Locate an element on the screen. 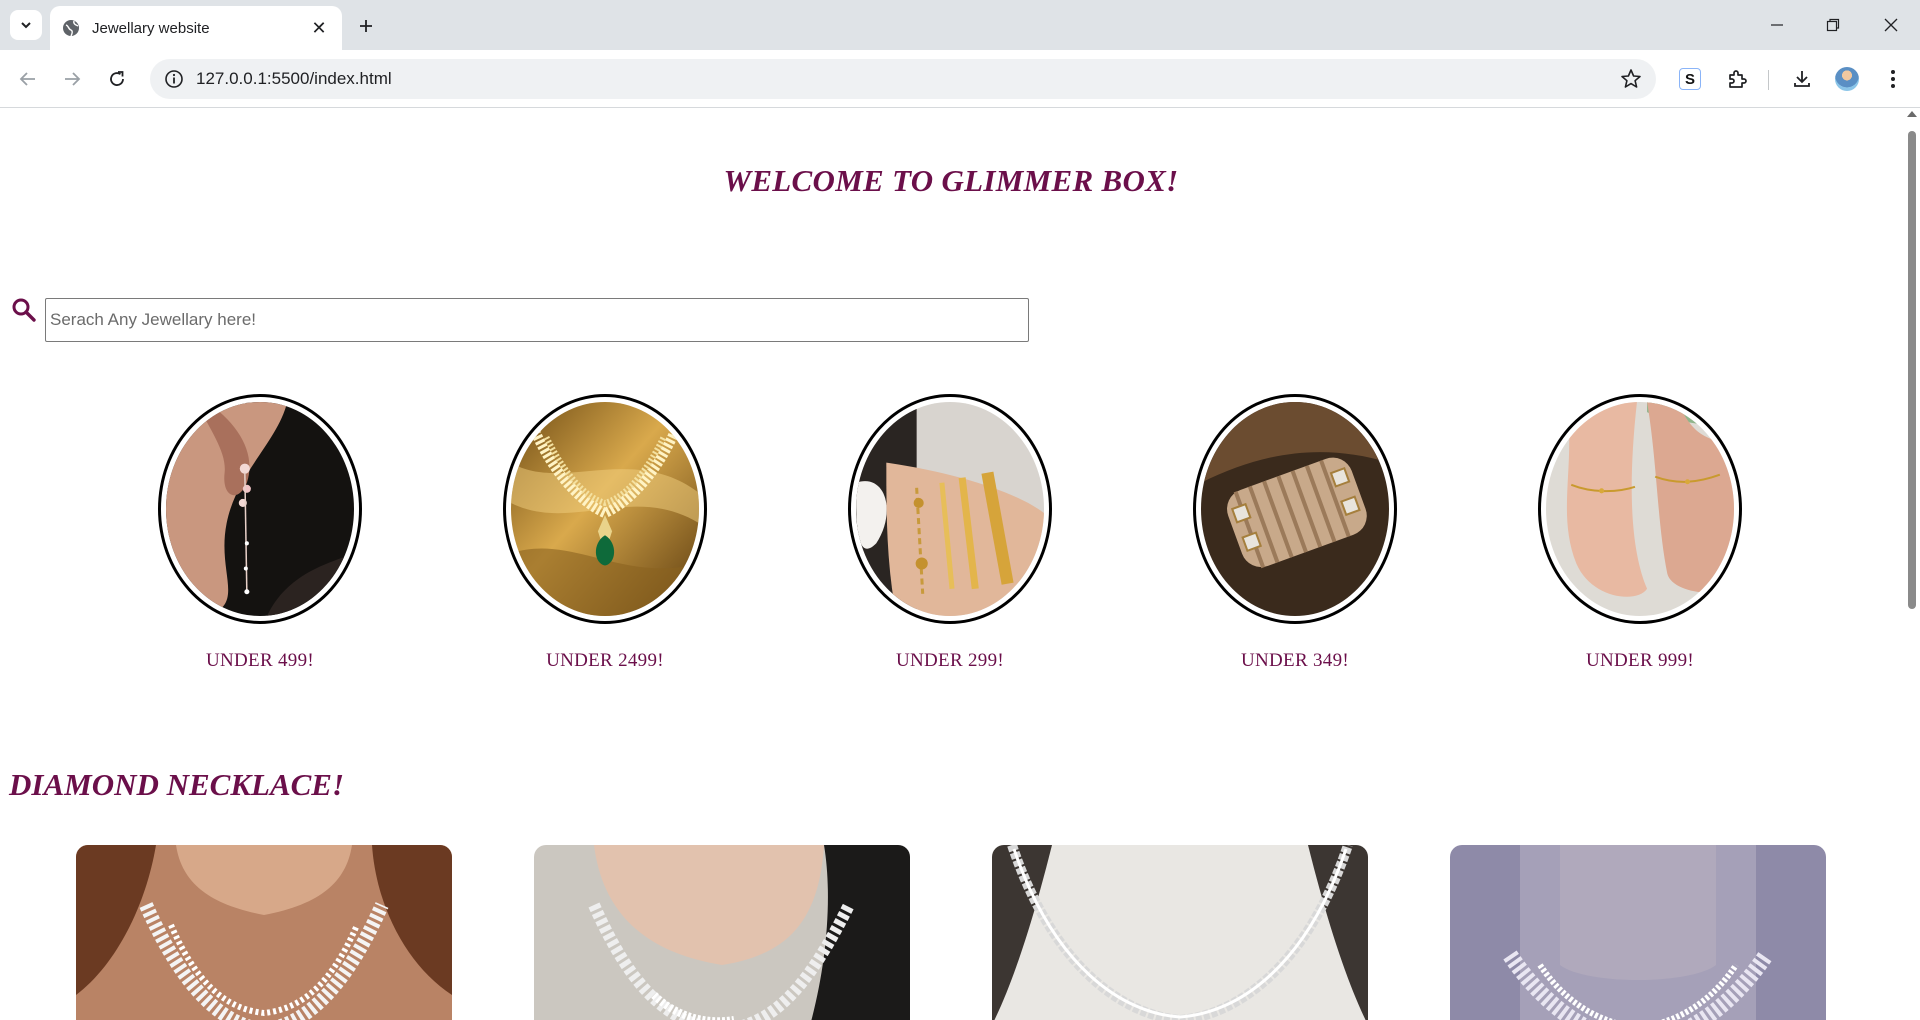  search-input is located at coordinates (537, 320).